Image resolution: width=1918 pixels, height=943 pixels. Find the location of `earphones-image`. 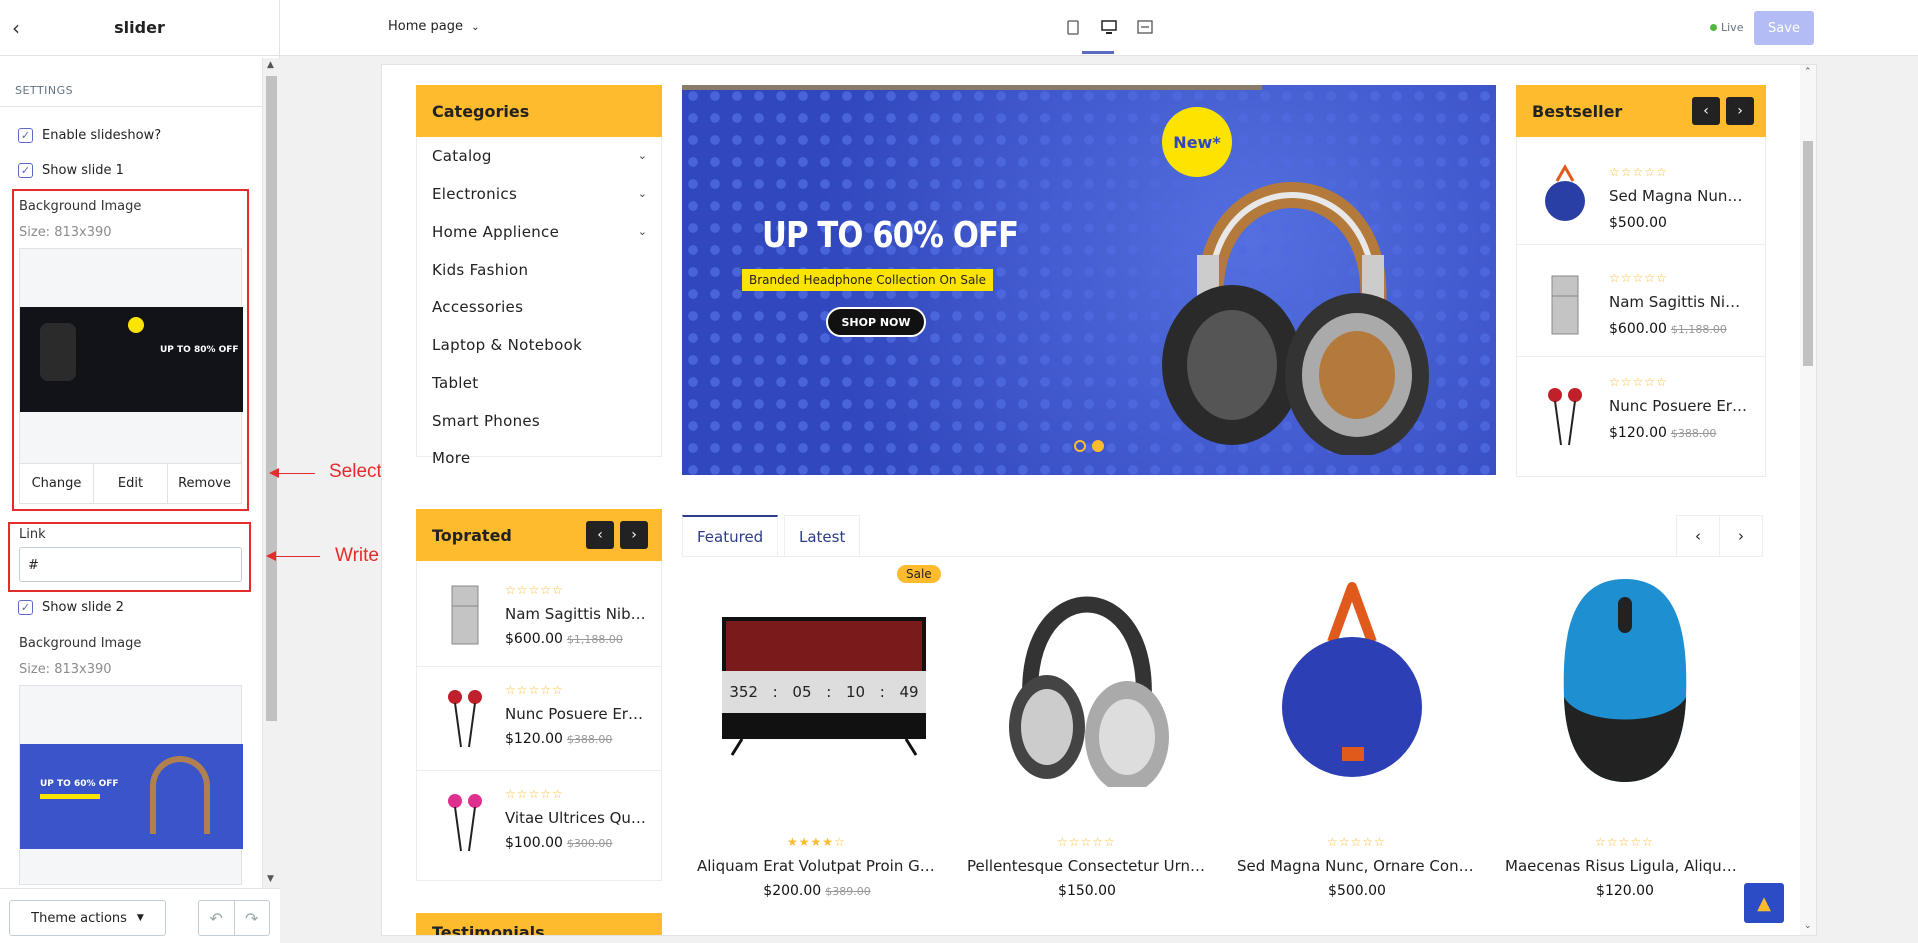

earphones-image is located at coordinates (465, 823).